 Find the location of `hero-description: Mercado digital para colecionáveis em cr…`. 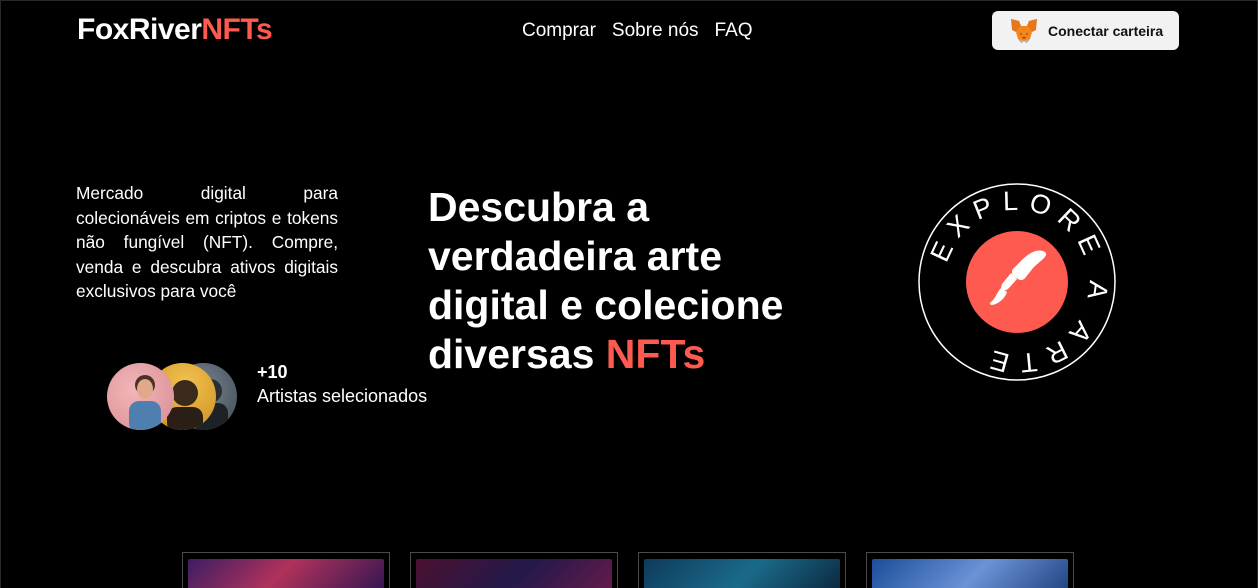

hero-description: Mercado digital para colecionáveis em cr… is located at coordinates (207, 242).